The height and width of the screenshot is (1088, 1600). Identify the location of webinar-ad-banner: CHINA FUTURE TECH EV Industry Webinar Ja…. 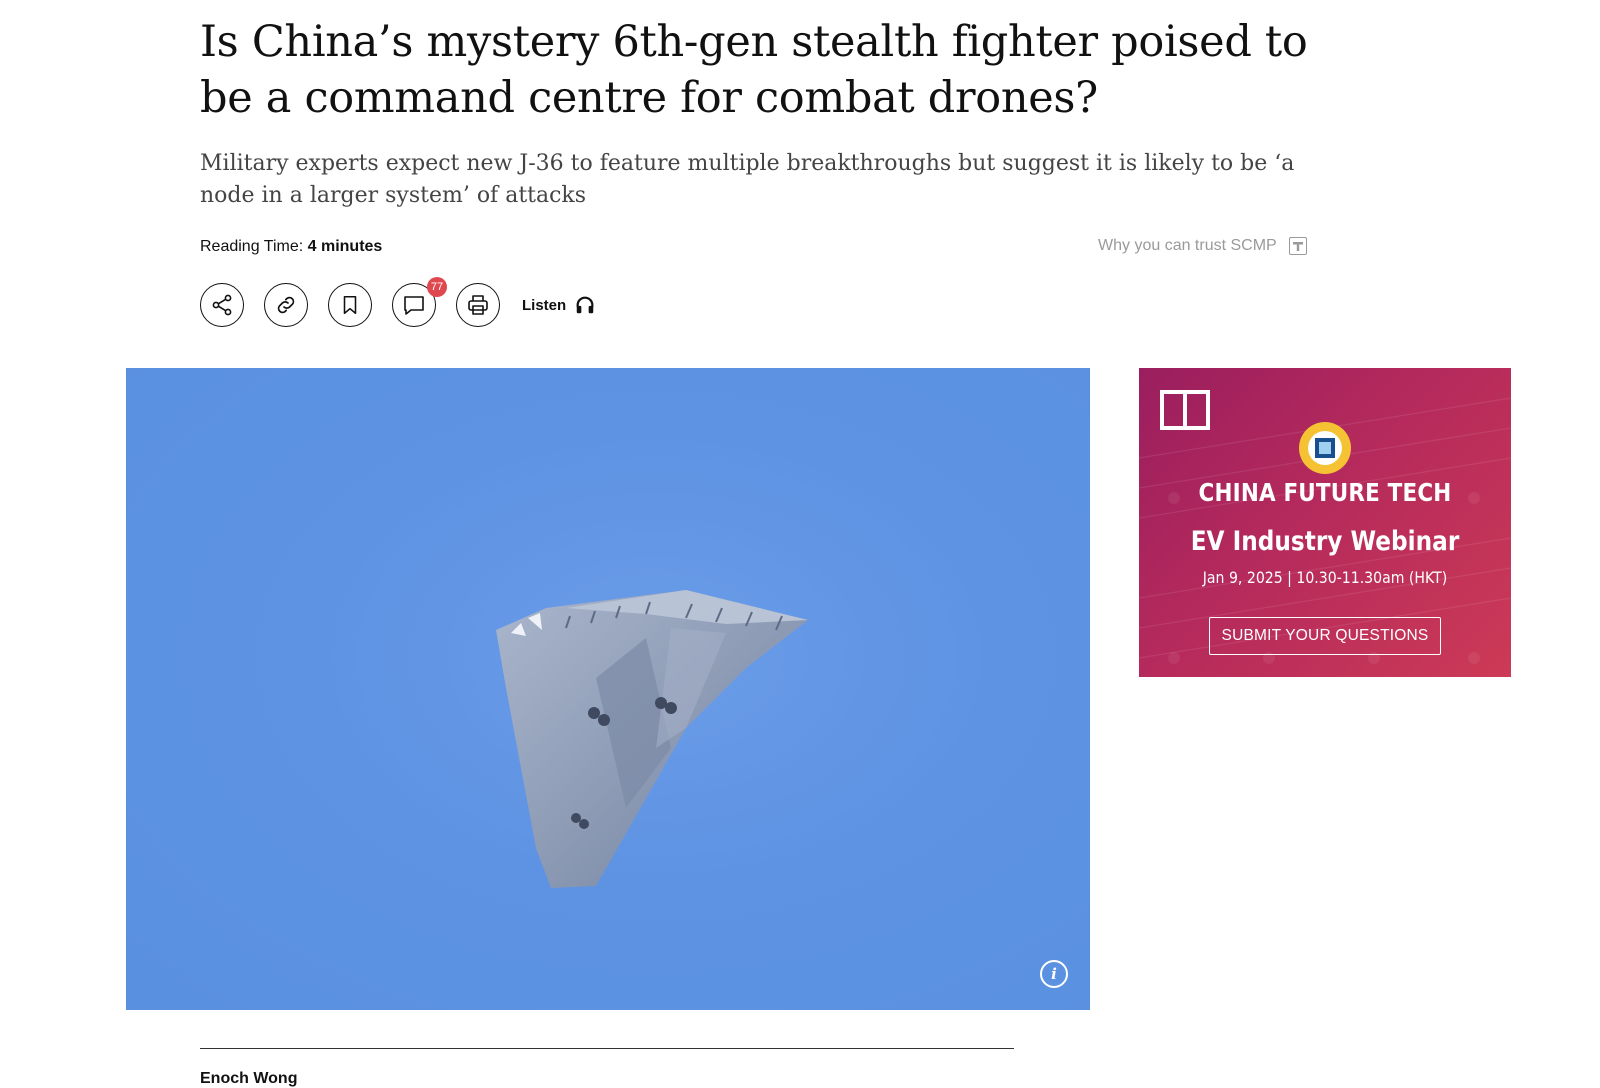
(1325, 522).